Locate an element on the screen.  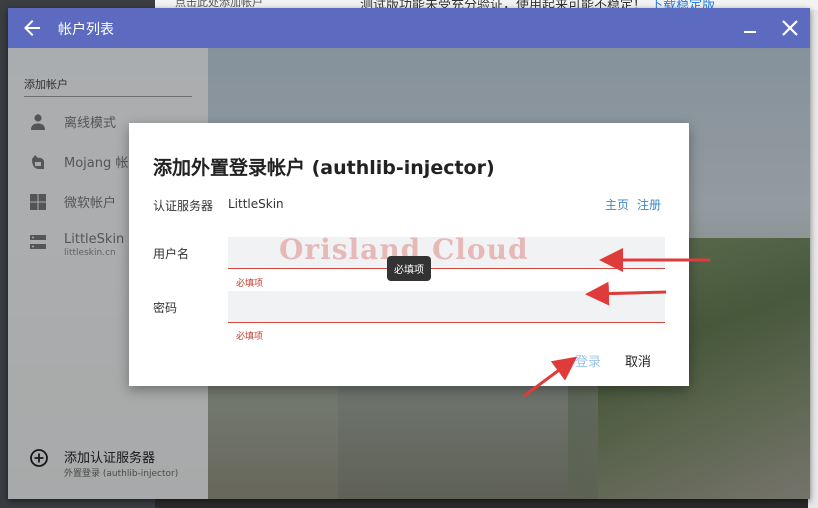
dialog-title: 添加外置登录帐户 (authlib-injector) is located at coordinates (324, 168).